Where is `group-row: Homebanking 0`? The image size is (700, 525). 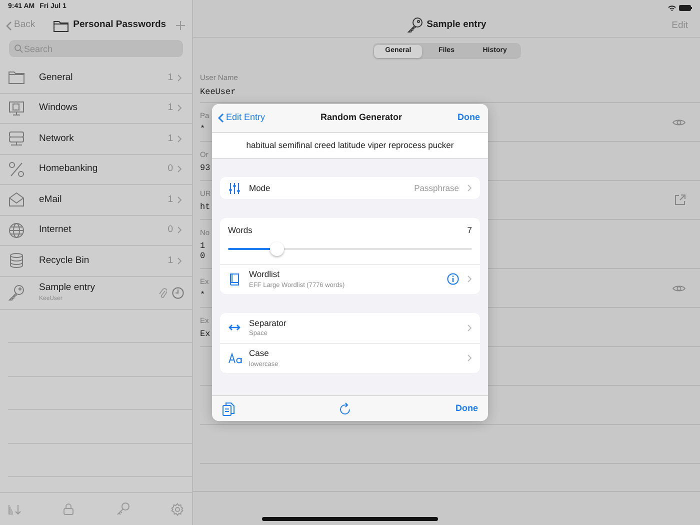 group-row: Homebanking 0 is located at coordinates (96, 169).